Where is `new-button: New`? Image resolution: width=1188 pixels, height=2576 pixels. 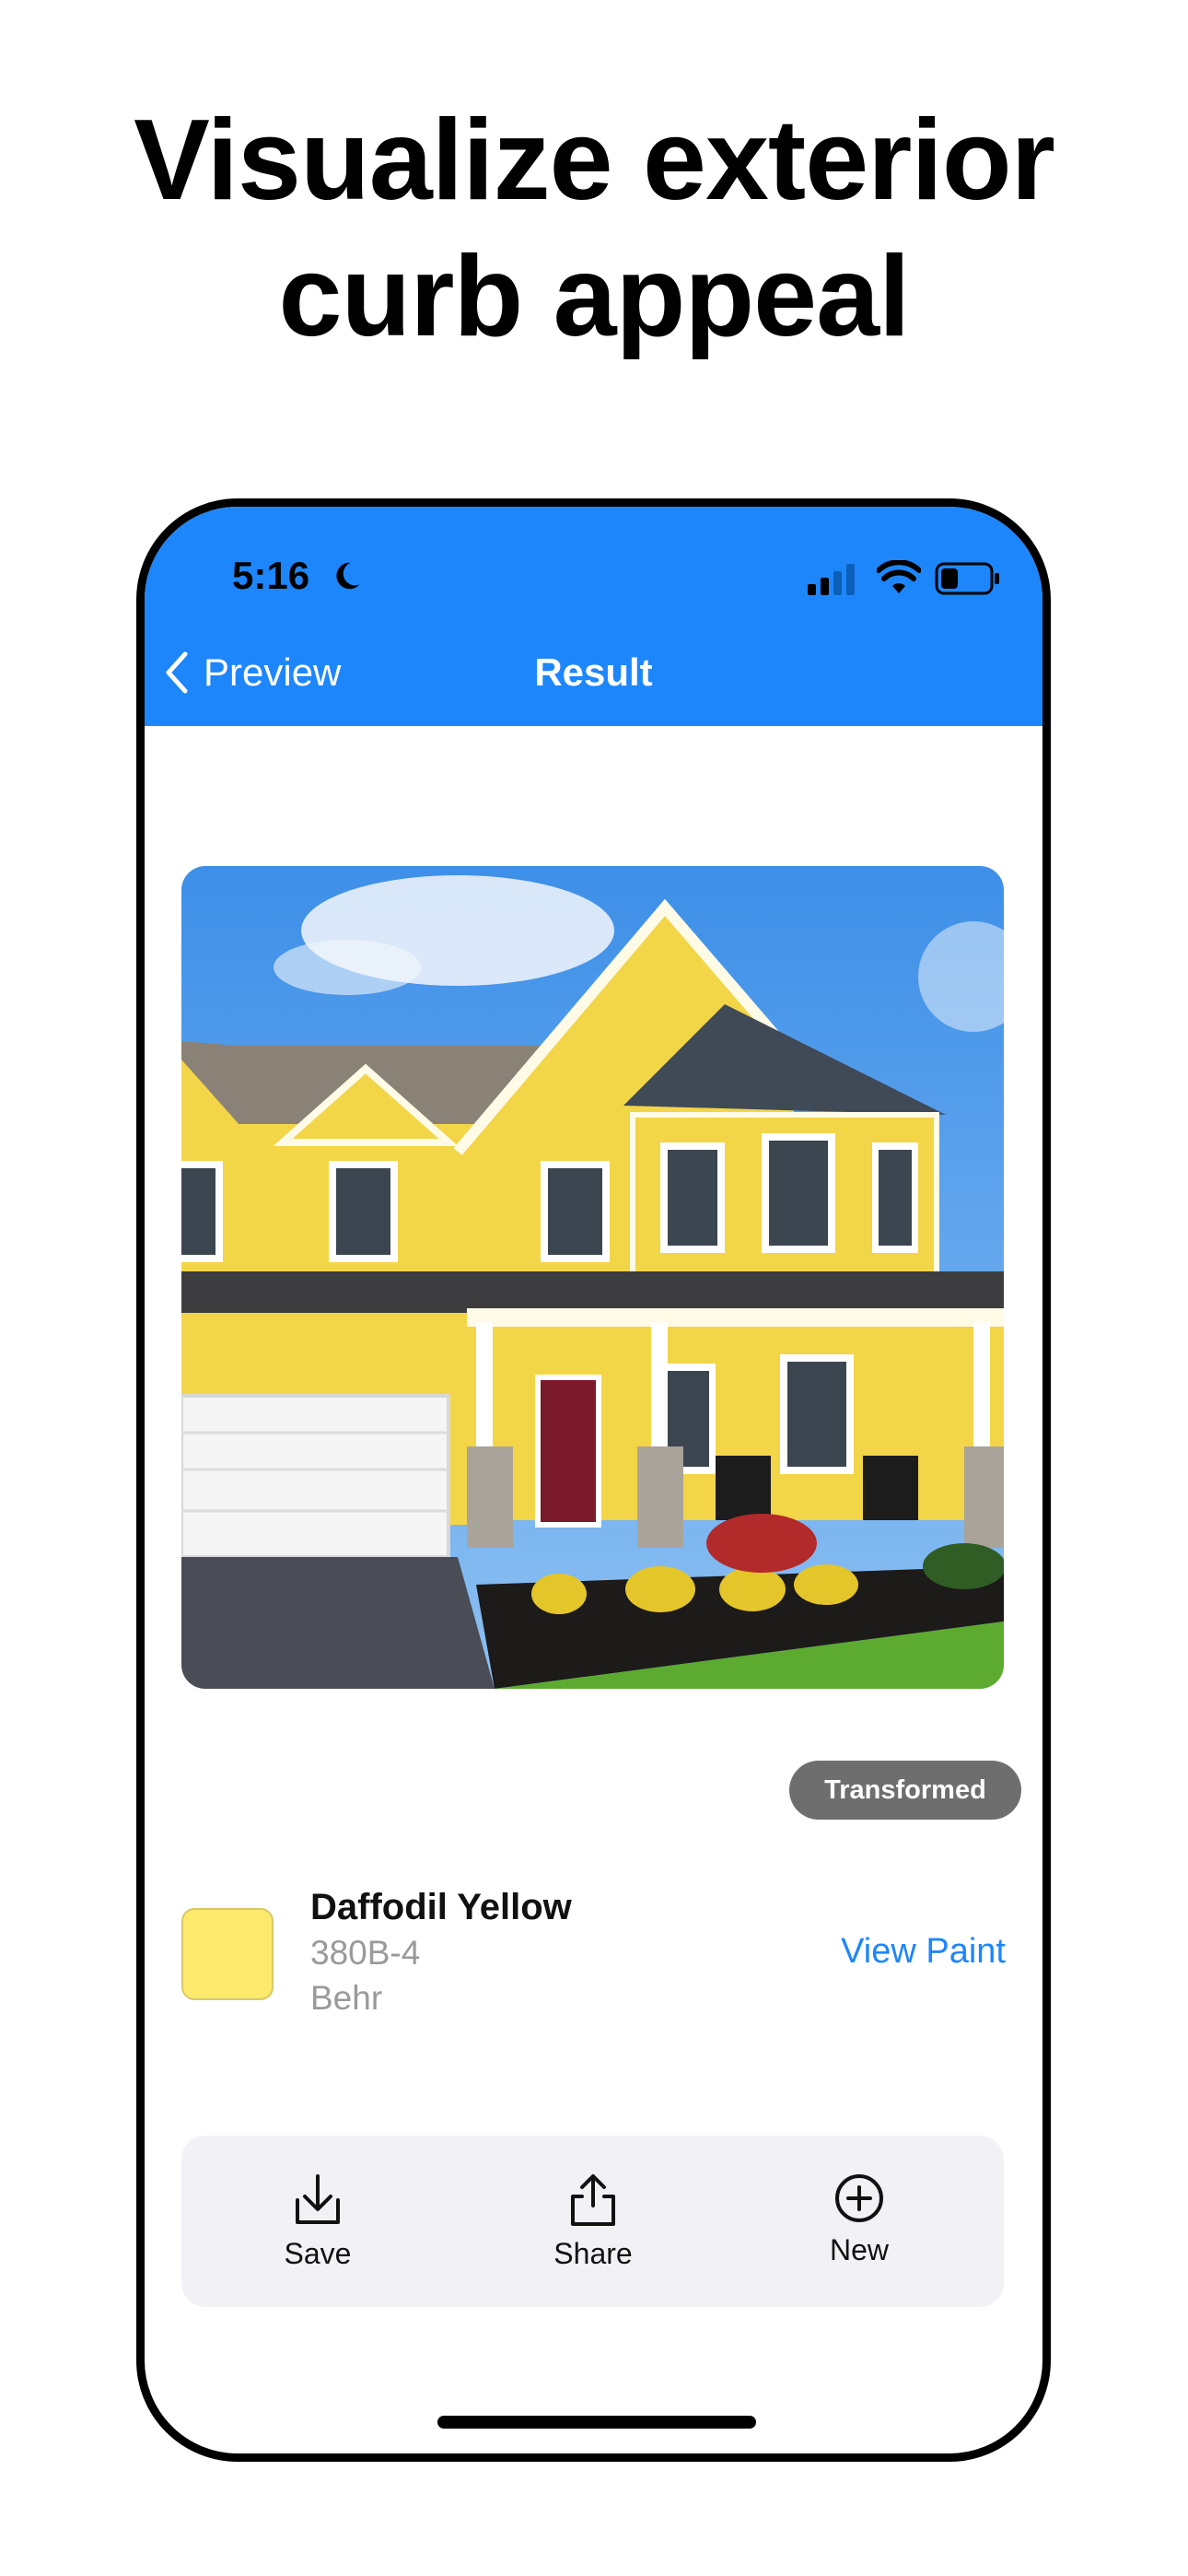 new-button: New is located at coordinates (859, 2219).